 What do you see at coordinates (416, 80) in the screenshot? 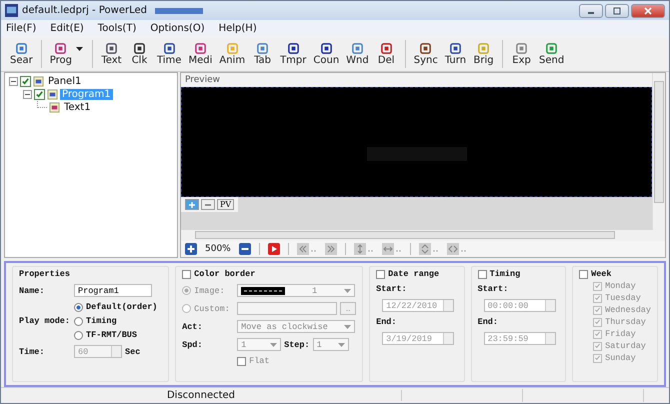
I see `preview-title: Preview` at bounding box center [416, 80].